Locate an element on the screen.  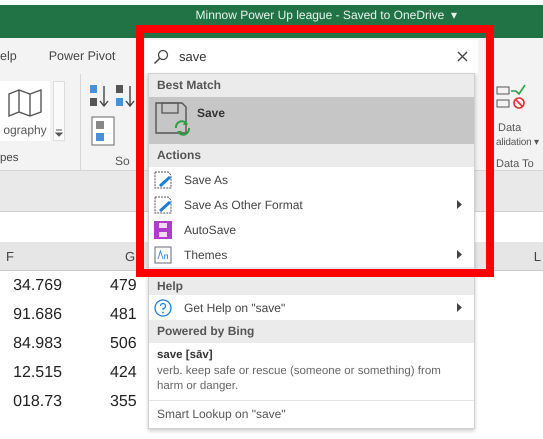
data-validation-label: alidation ▾ is located at coordinates (517, 142).